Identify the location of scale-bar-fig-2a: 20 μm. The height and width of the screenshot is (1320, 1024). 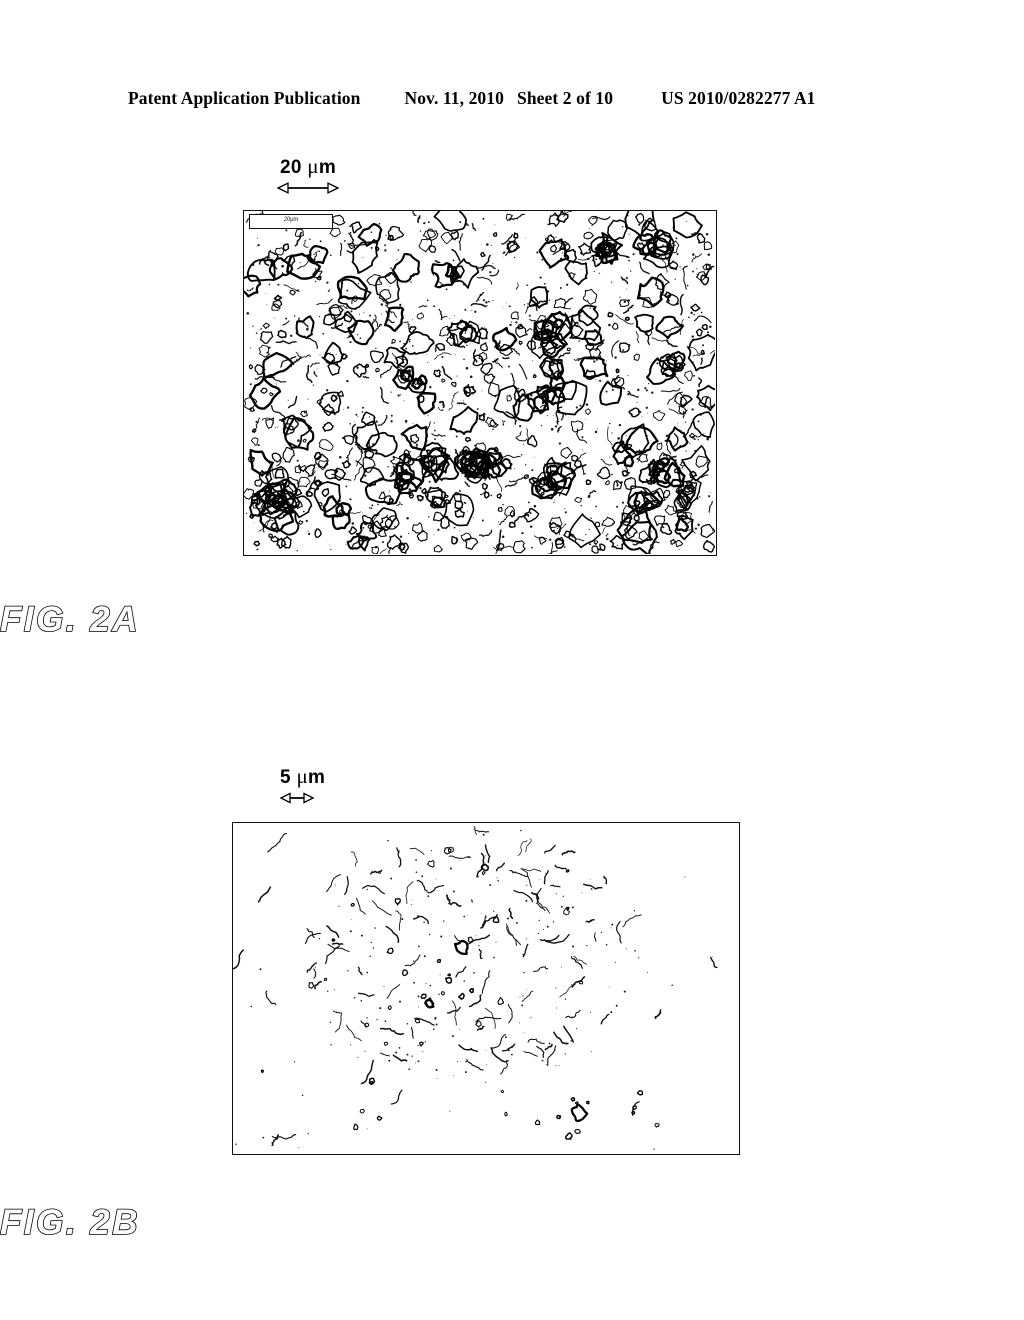
(308, 175).